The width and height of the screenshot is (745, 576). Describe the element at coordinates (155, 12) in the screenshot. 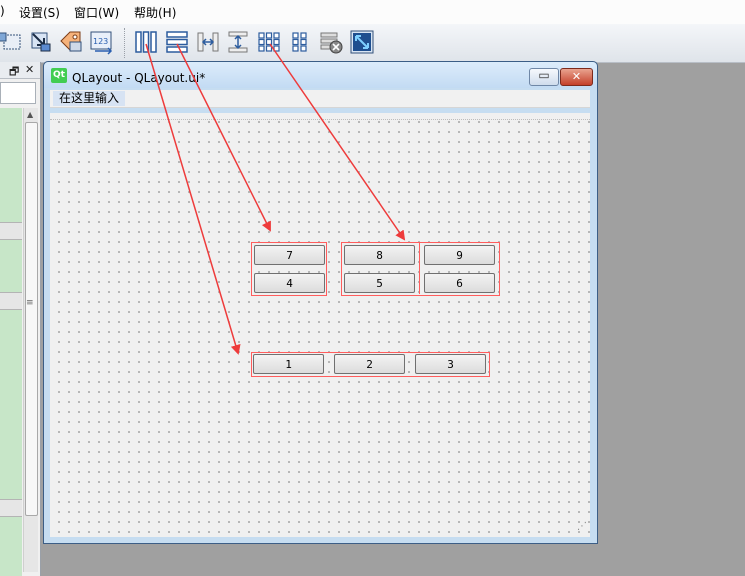

I see `menu-item-help: 帮助(H)` at that location.